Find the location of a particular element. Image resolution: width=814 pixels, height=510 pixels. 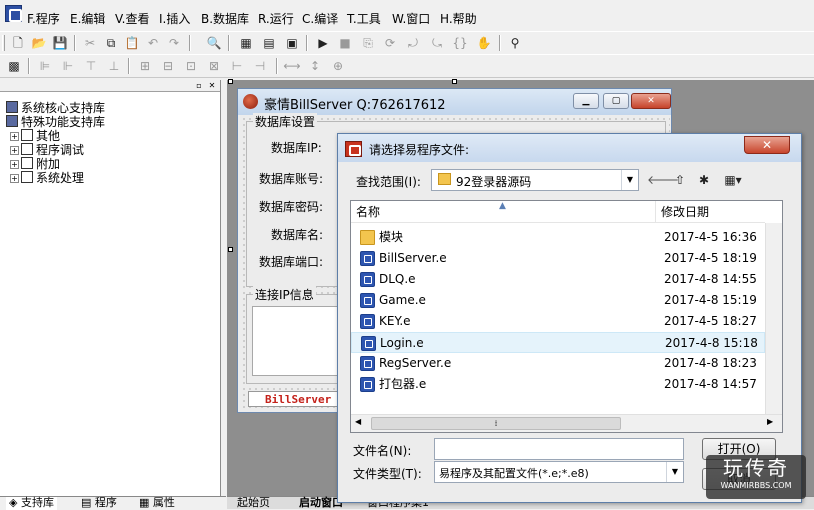

space-equal-h-icon: ⟷ is located at coordinates (292, 66).